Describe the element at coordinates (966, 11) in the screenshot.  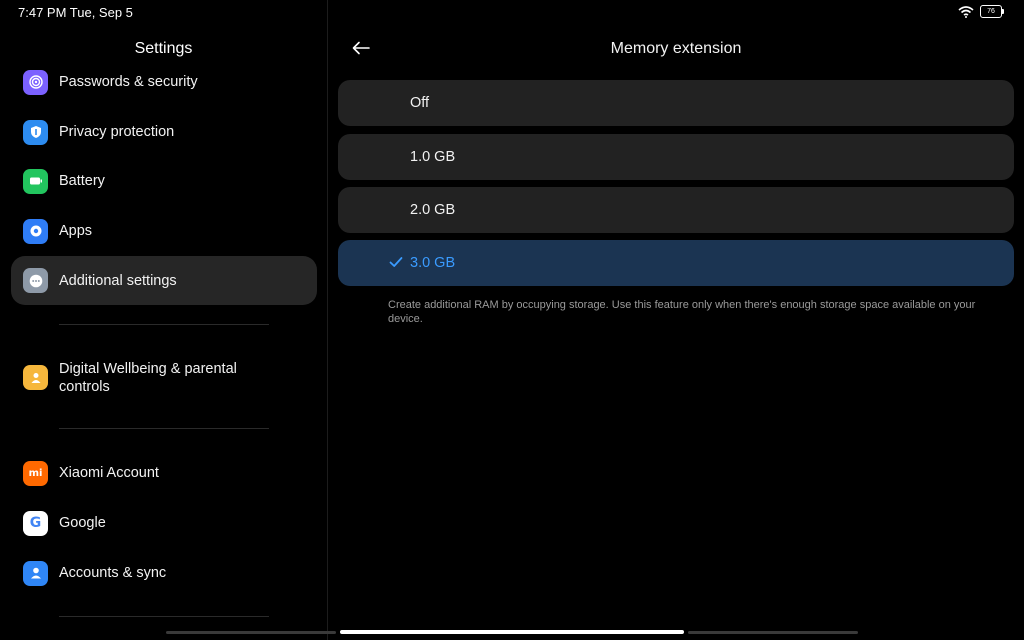
I see `wifi-icon` at that location.